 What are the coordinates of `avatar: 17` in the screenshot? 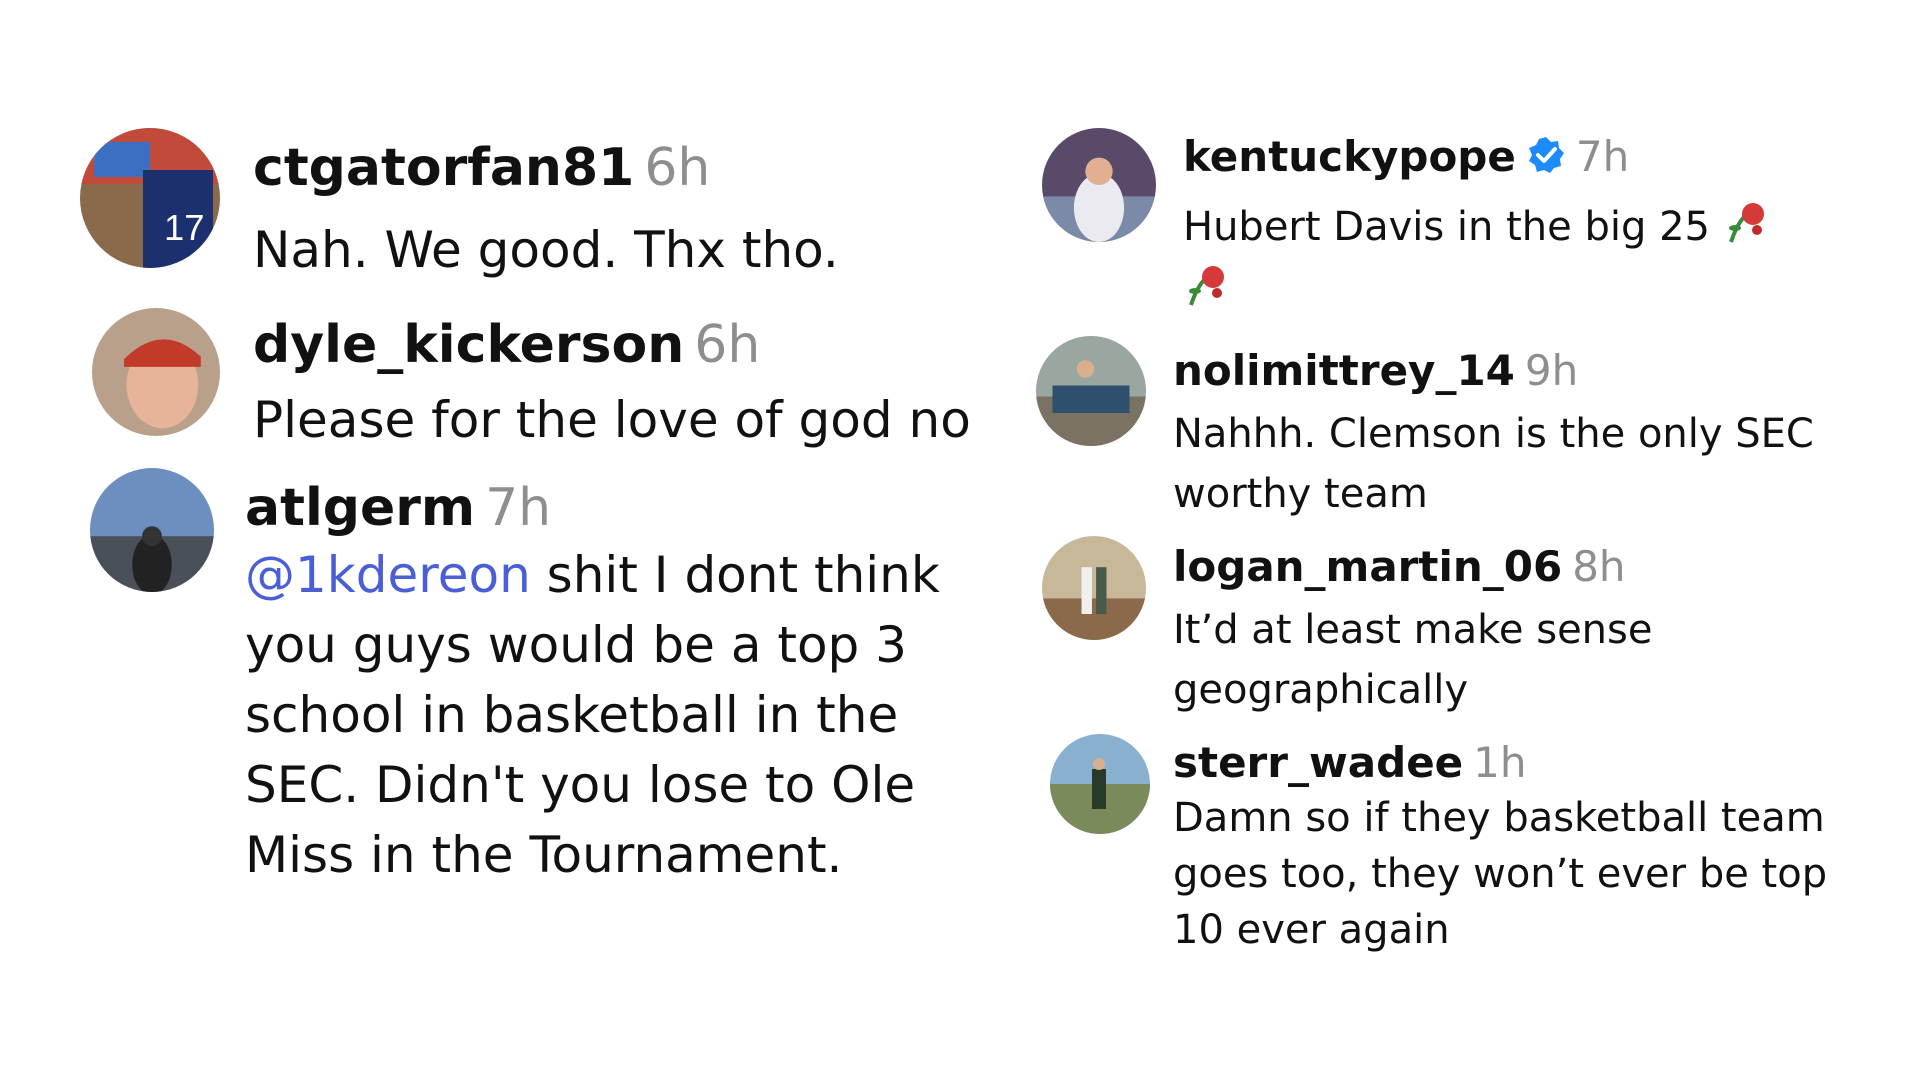 It's located at (150, 198).